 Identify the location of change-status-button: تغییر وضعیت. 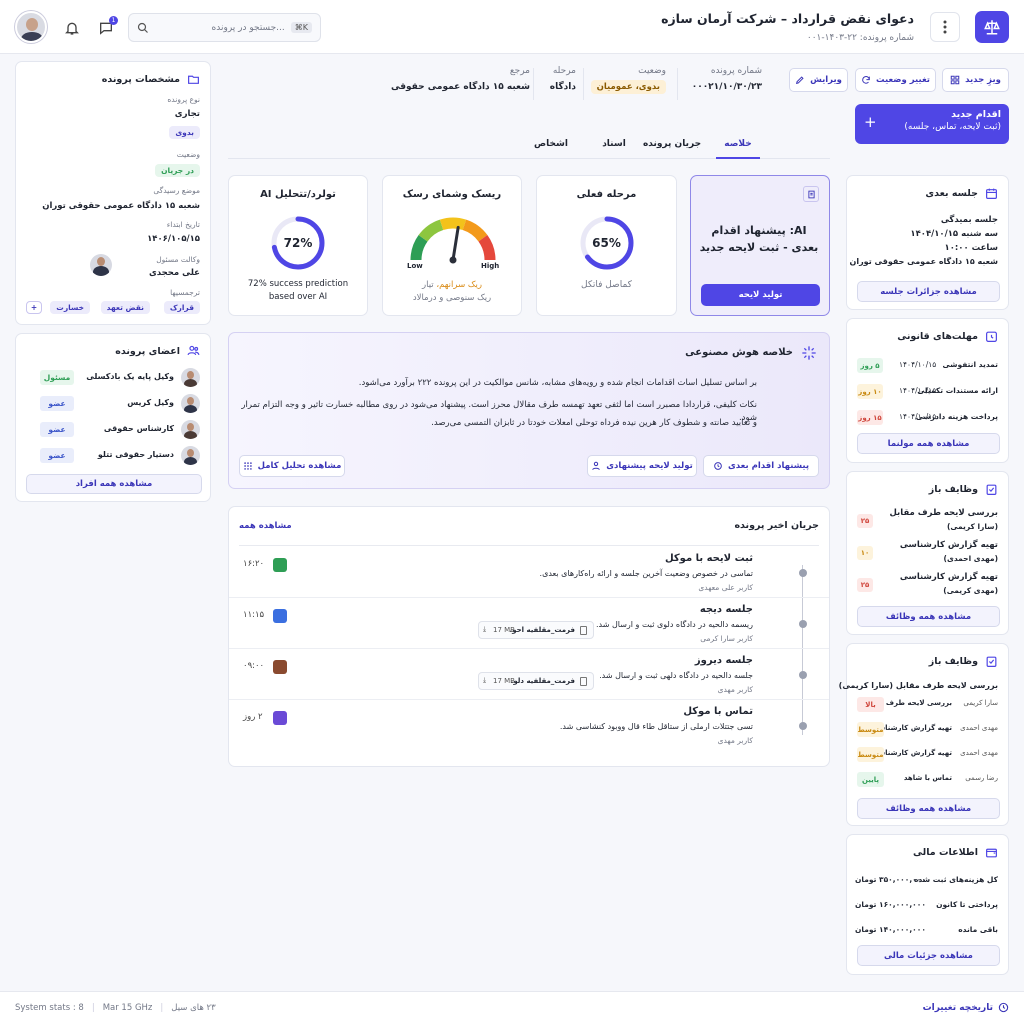
(895, 80).